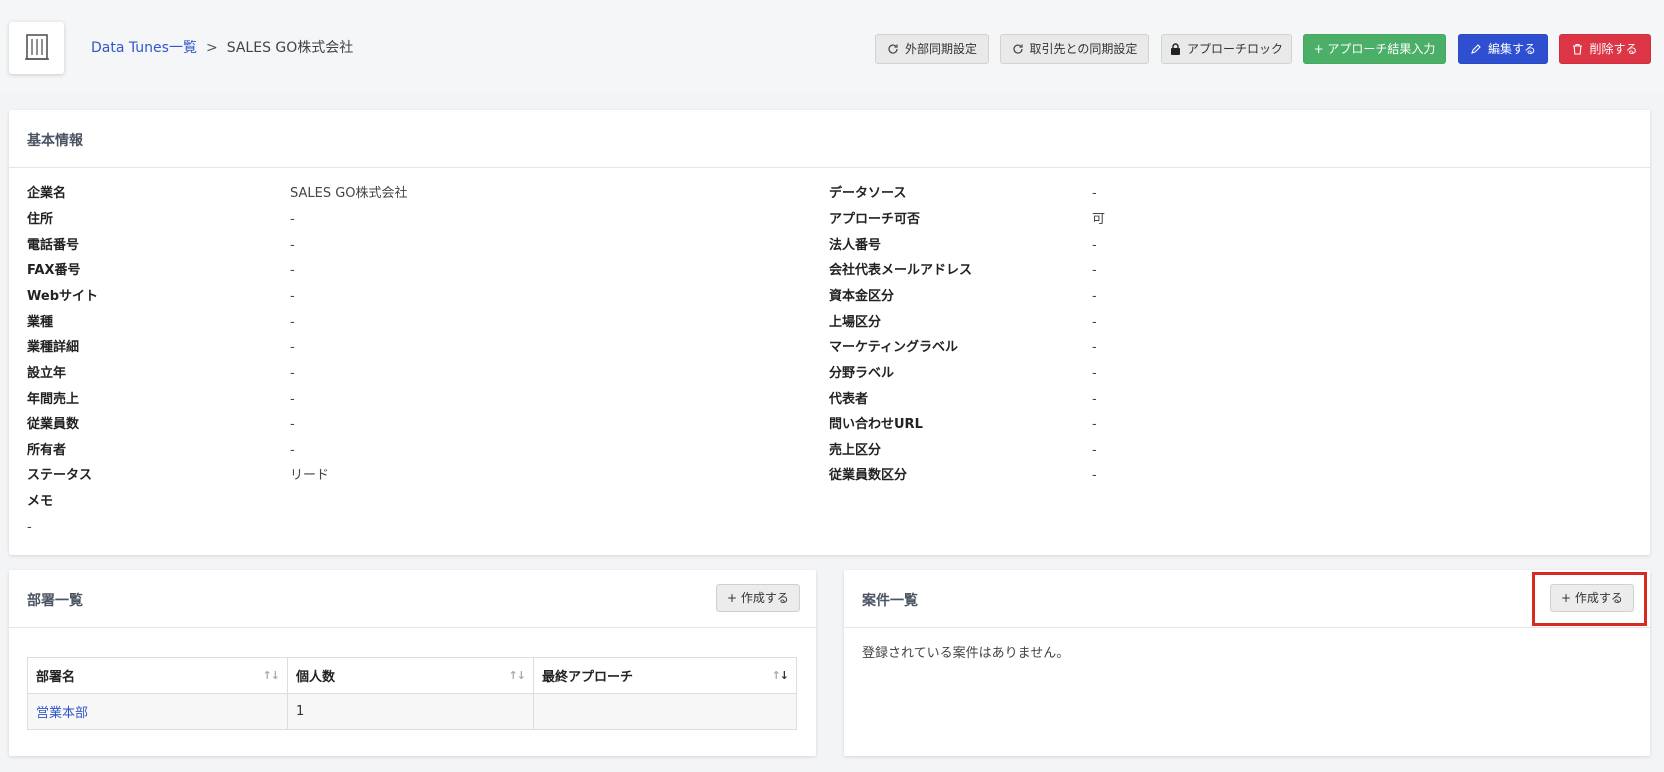 Image resolution: width=1664 pixels, height=772 pixels. I want to click on delete-button: 削除する, so click(1605, 49).